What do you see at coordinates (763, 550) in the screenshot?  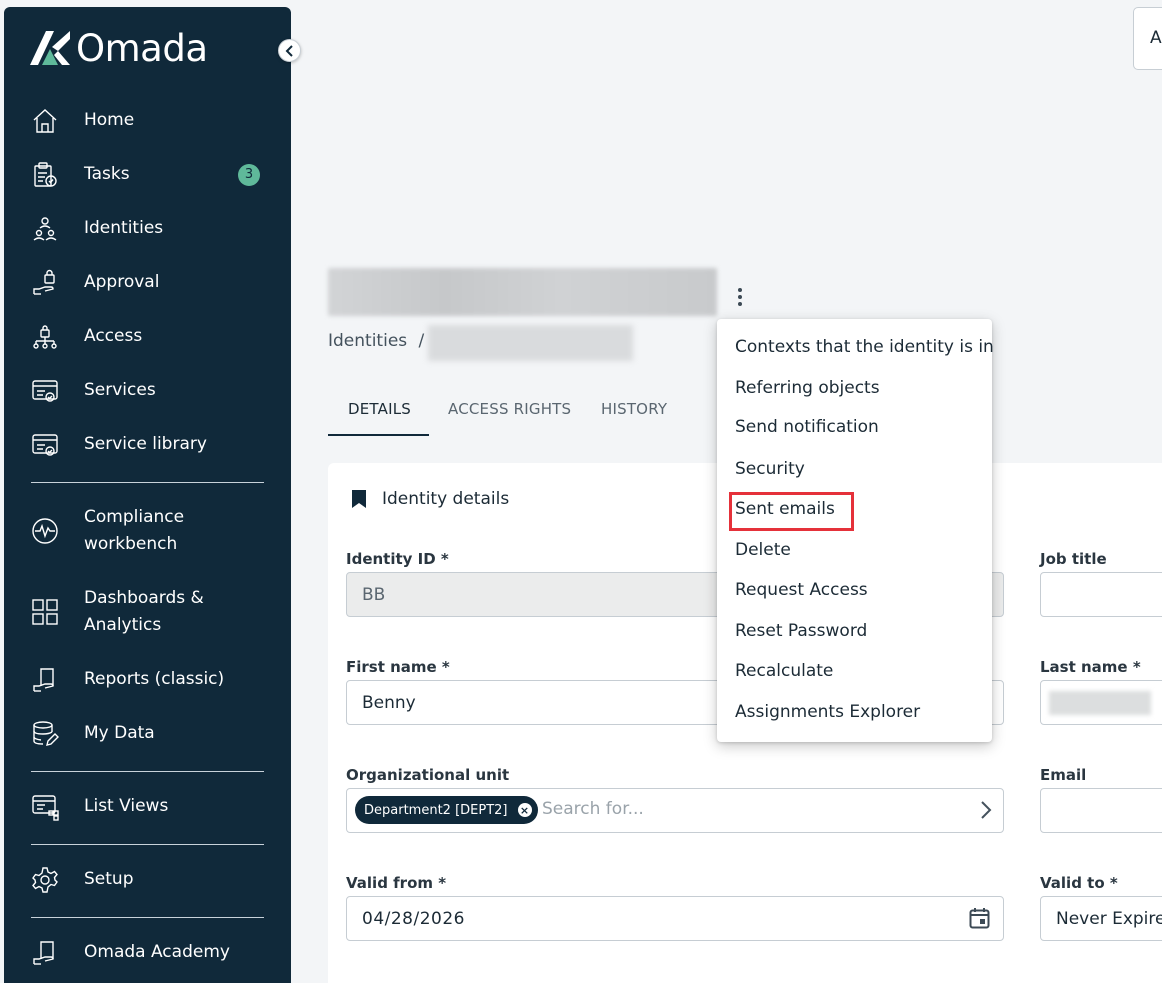 I see `menu-item-delete: Delete` at bounding box center [763, 550].